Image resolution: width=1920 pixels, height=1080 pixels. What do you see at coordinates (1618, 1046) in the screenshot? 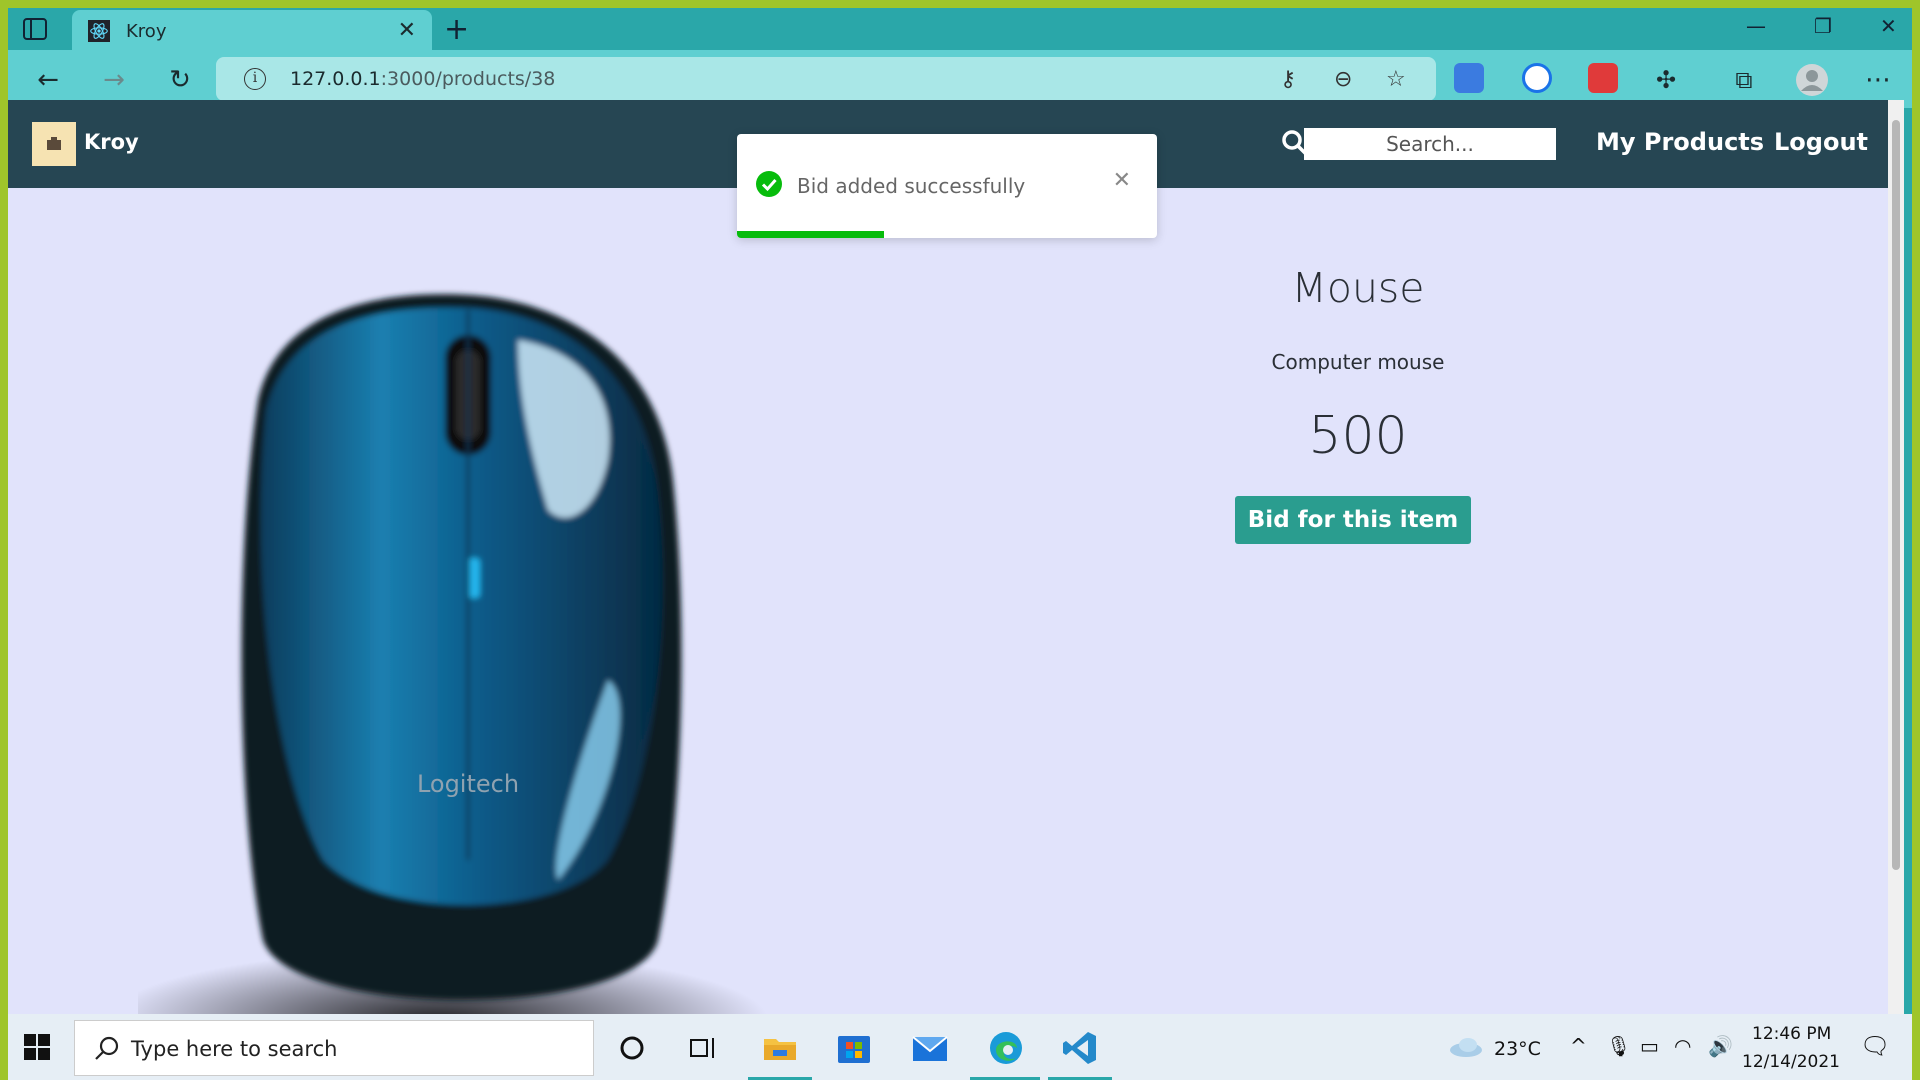
I see `microphone-icon: 🎙` at bounding box center [1618, 1046].